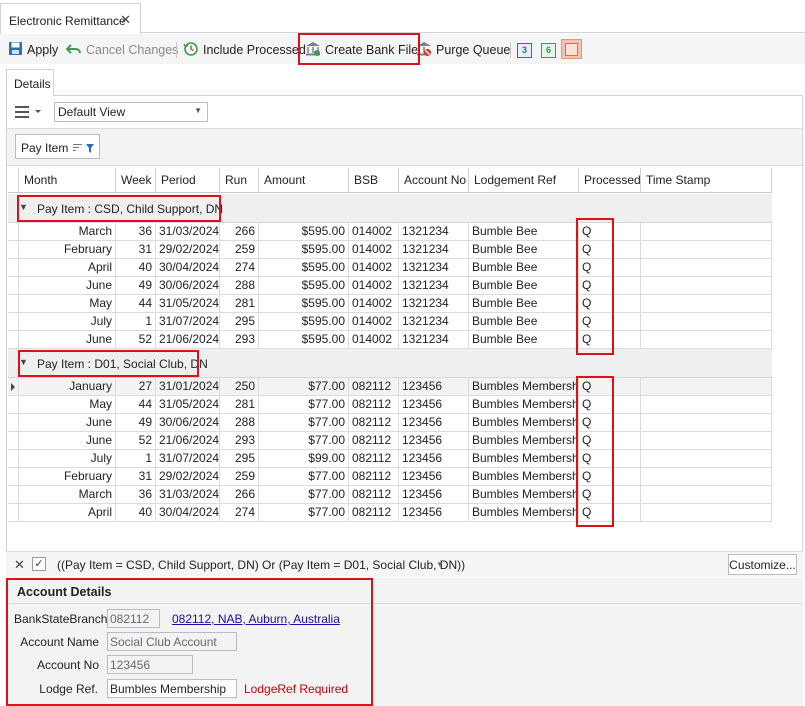  What do you see at coordinates (610, 180) in the screenshot?
I see `column-header-processed: Processed` at bounding box center [610, 180].